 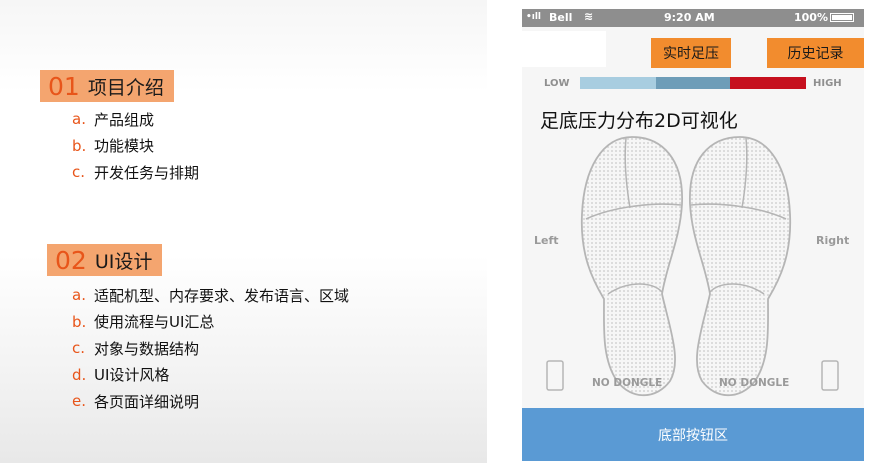 What do you see at coordinates (147, 401) in the screenshot?
I see `list-text: 各页面详细说明` at bounding box center [147, 401].